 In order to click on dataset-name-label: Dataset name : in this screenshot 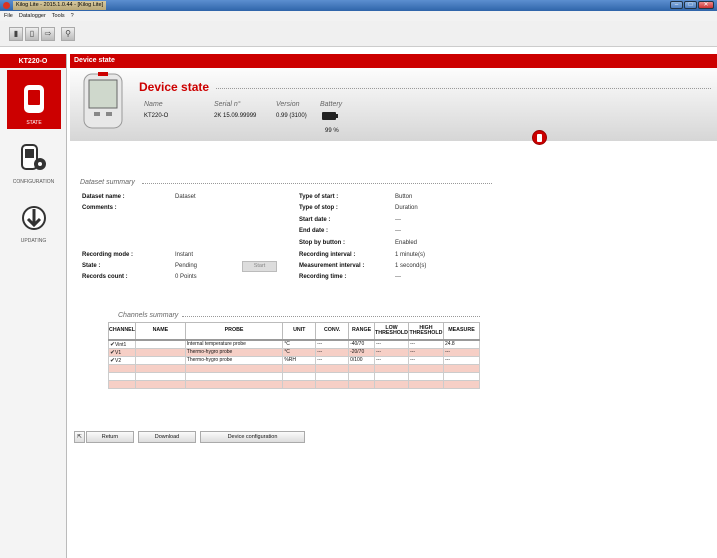, I will do `click(103, 197)`.